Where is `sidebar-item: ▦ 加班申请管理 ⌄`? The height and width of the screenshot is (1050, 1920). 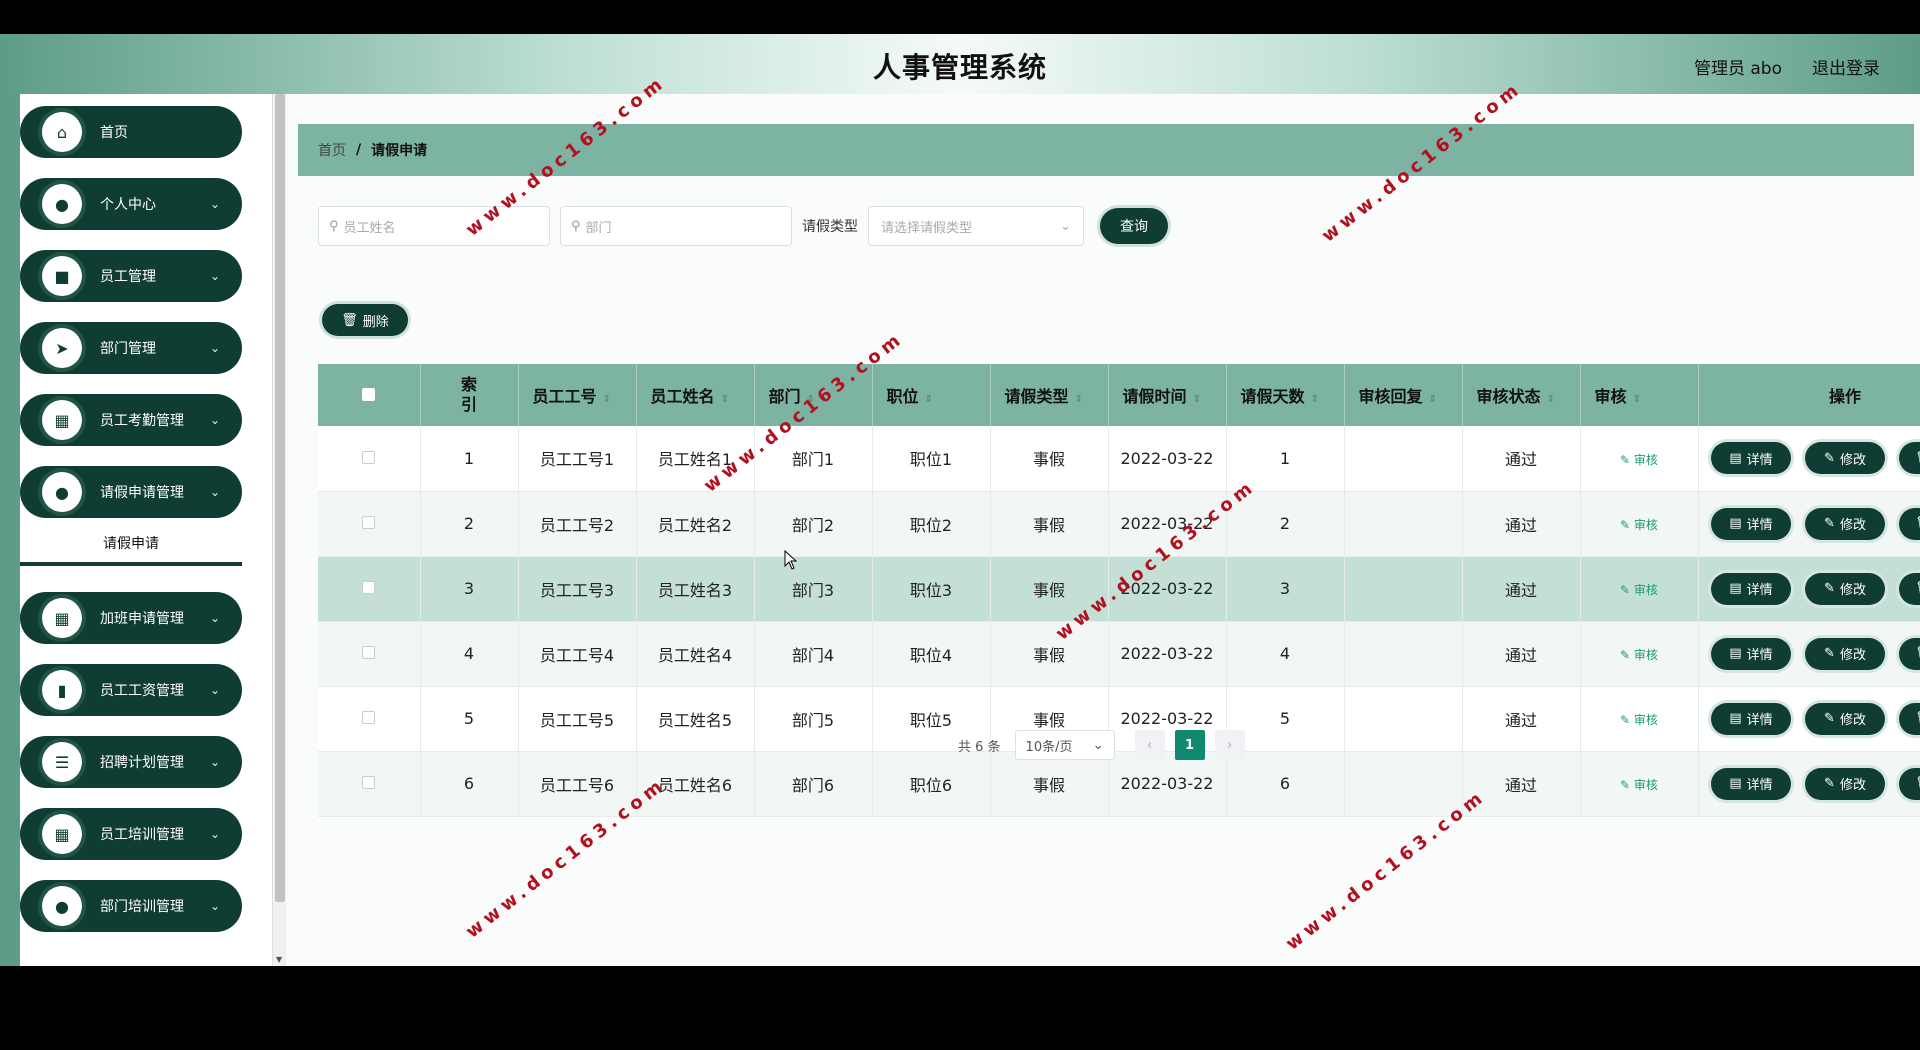 sidebar-item: ▦ 加班申请管理 ⌄ is located at coordinates (131, 618).